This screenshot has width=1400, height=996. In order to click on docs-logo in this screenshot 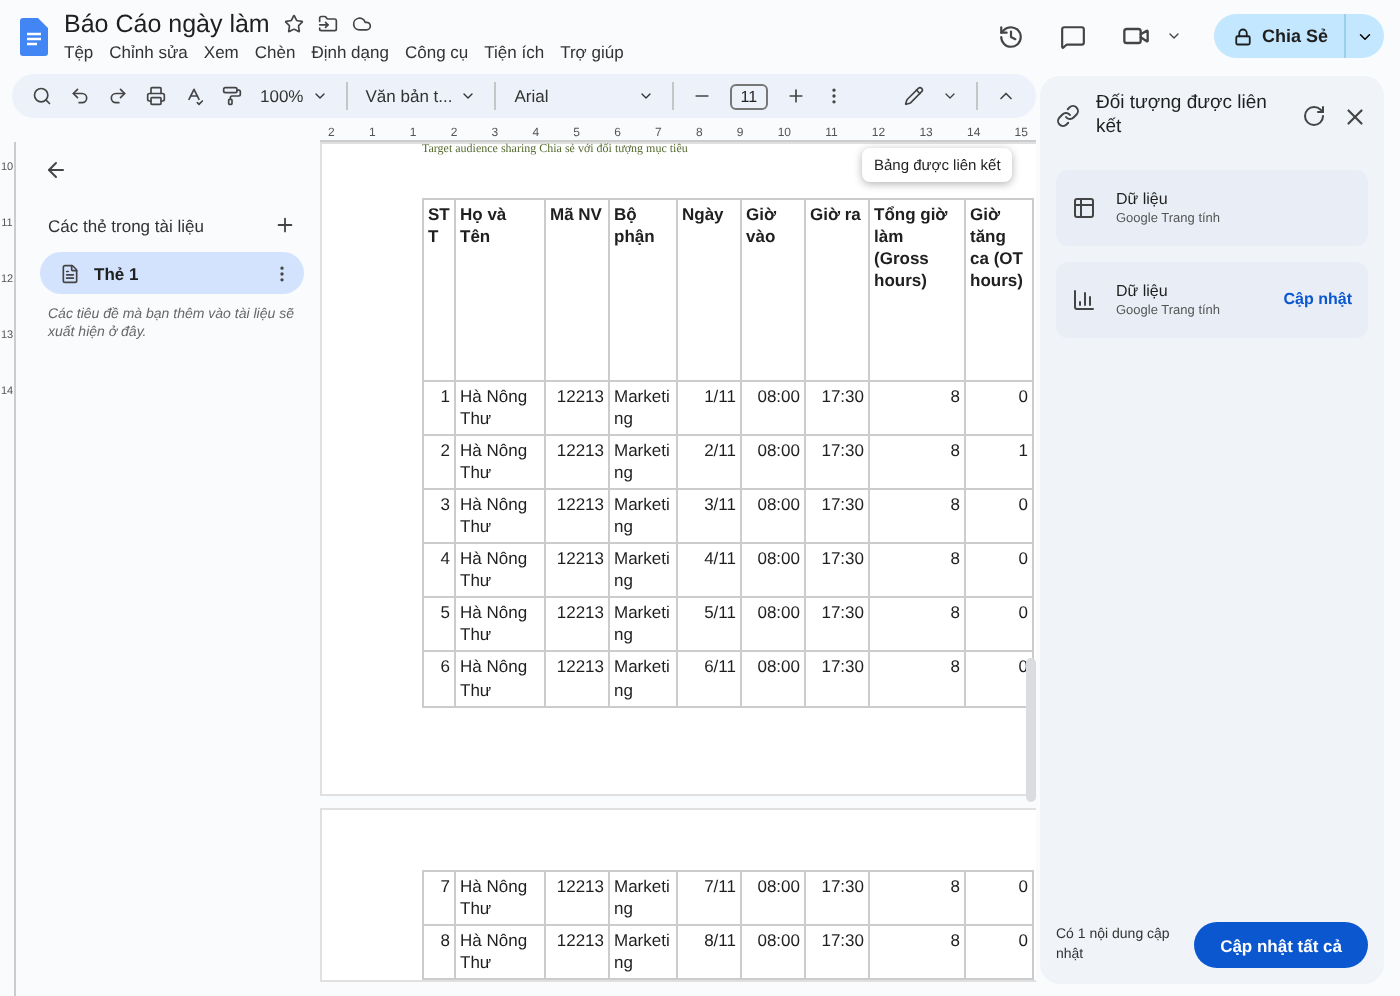, I will do `click(34, 36)`.